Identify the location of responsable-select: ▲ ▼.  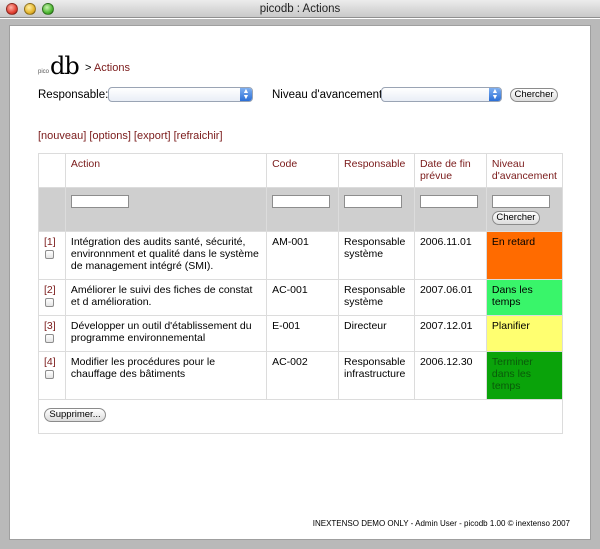
(180, 94).